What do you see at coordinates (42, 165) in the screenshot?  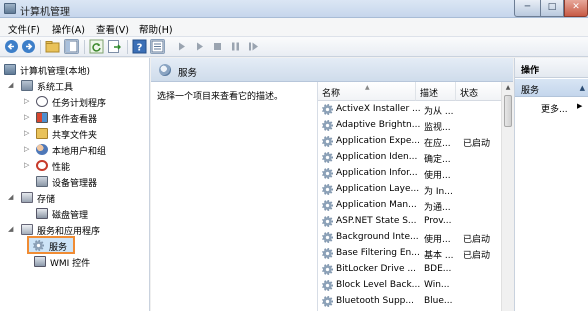 I see `performance-icon` at bounding box center [42, 165].